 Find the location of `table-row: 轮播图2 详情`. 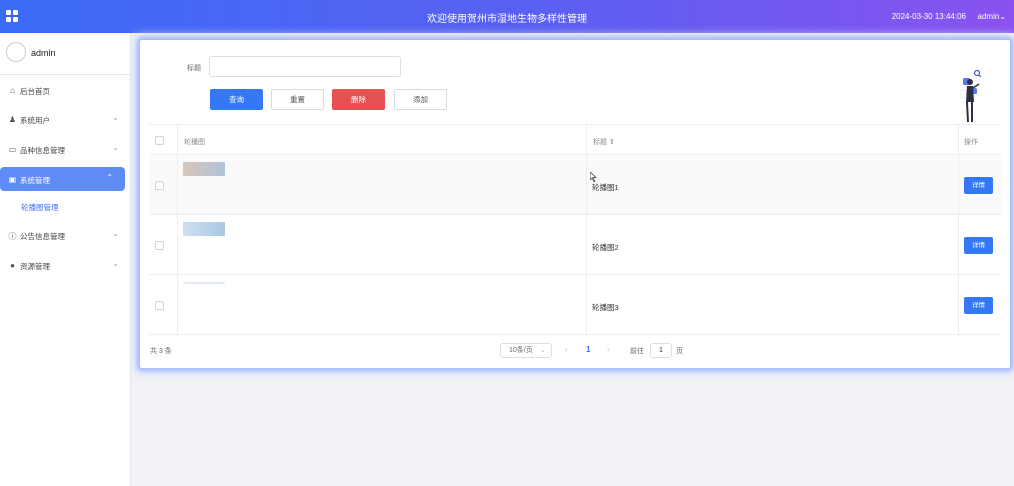

table-row: 轮播图2 详情 is located at coordinates (575, 245).